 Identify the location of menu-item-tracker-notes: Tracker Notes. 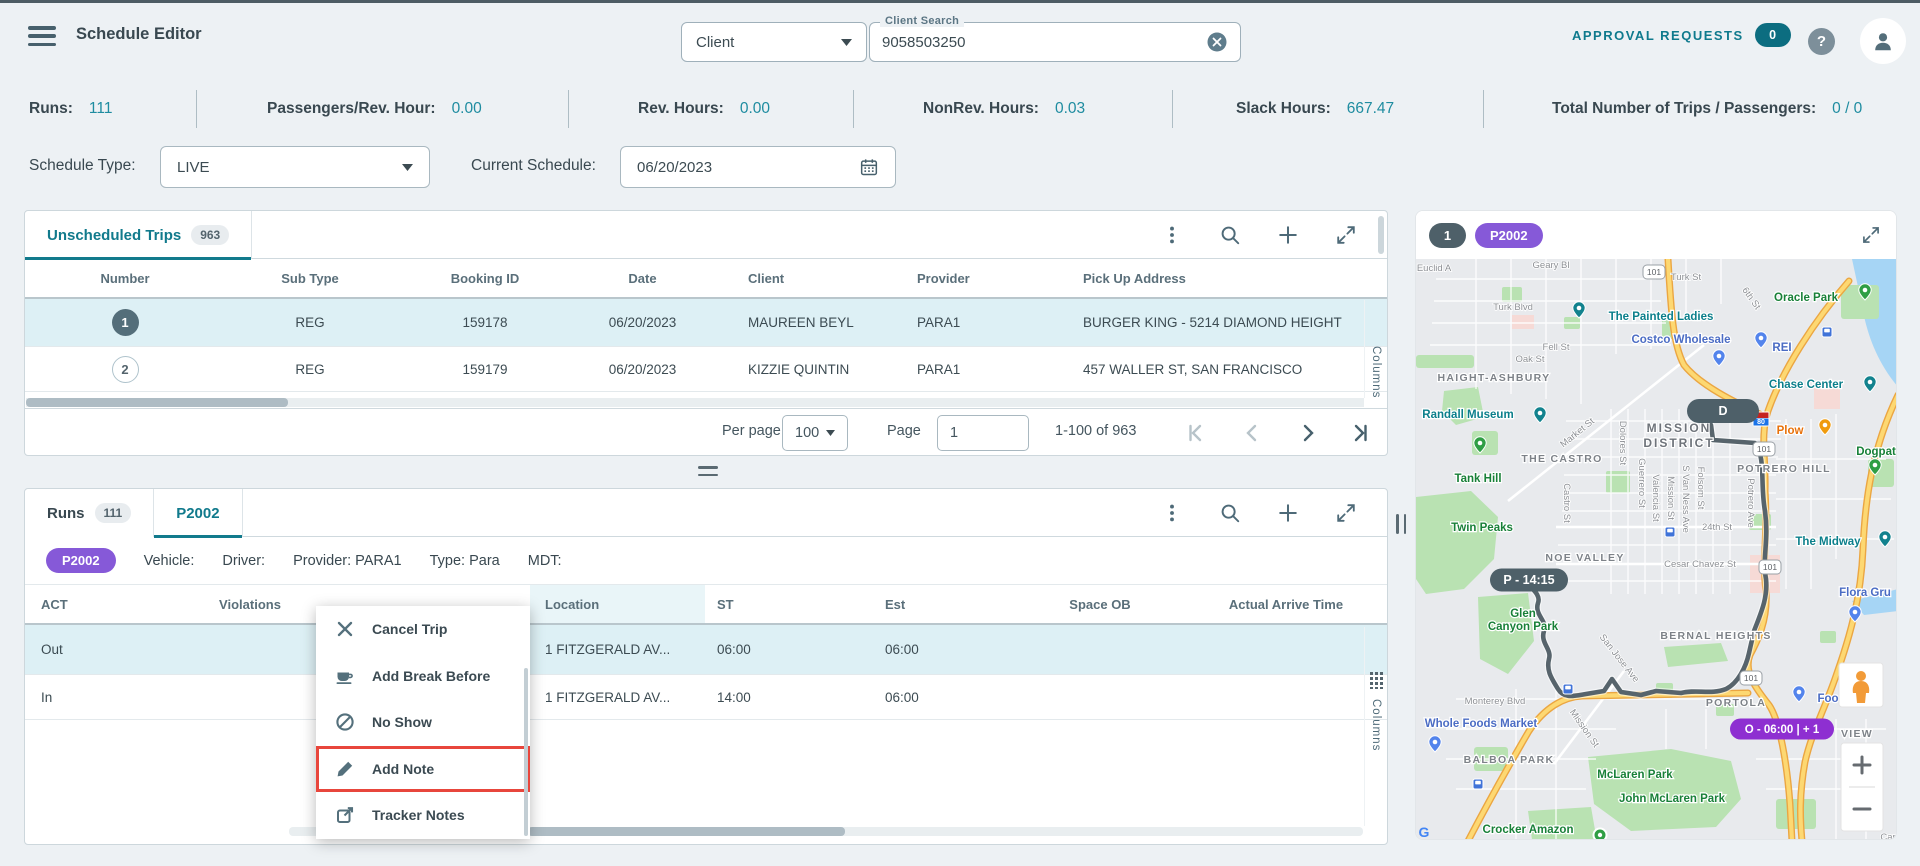
(423, 815).